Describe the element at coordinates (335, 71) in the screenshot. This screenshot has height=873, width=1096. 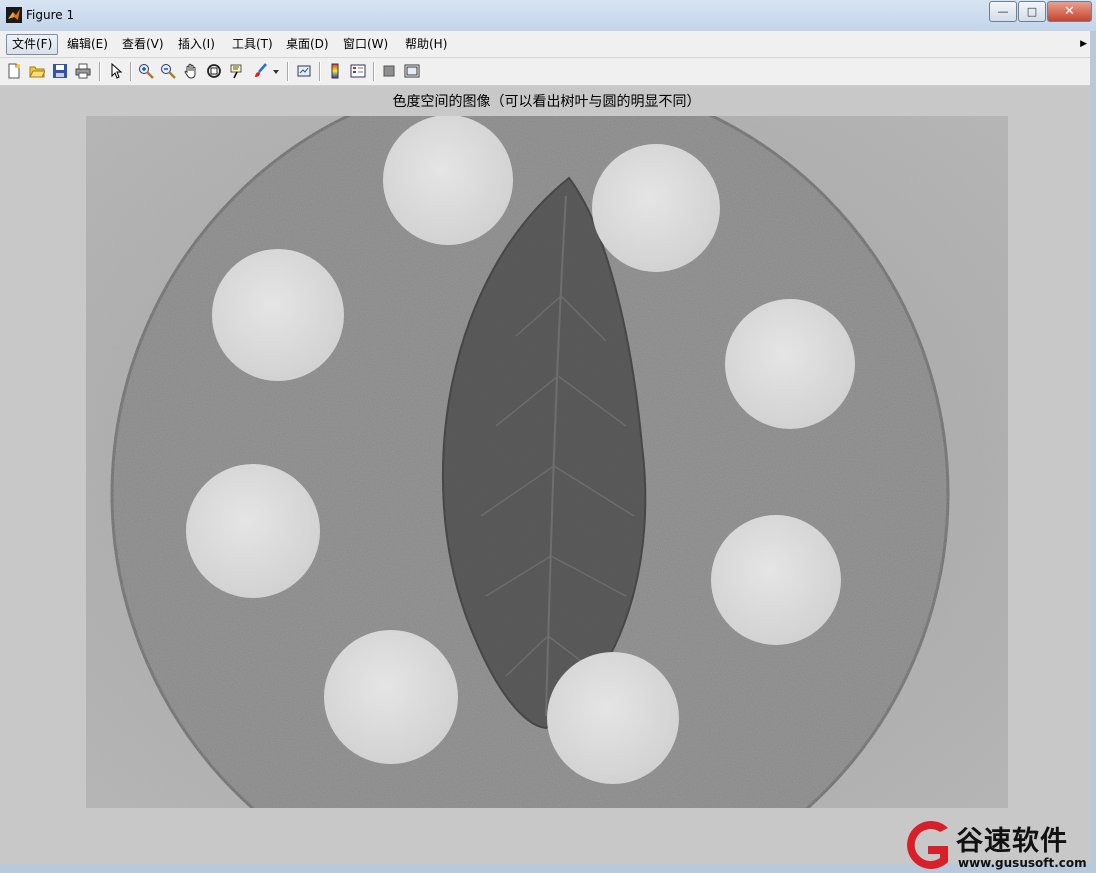
I see `colorbar-icon` at that location.